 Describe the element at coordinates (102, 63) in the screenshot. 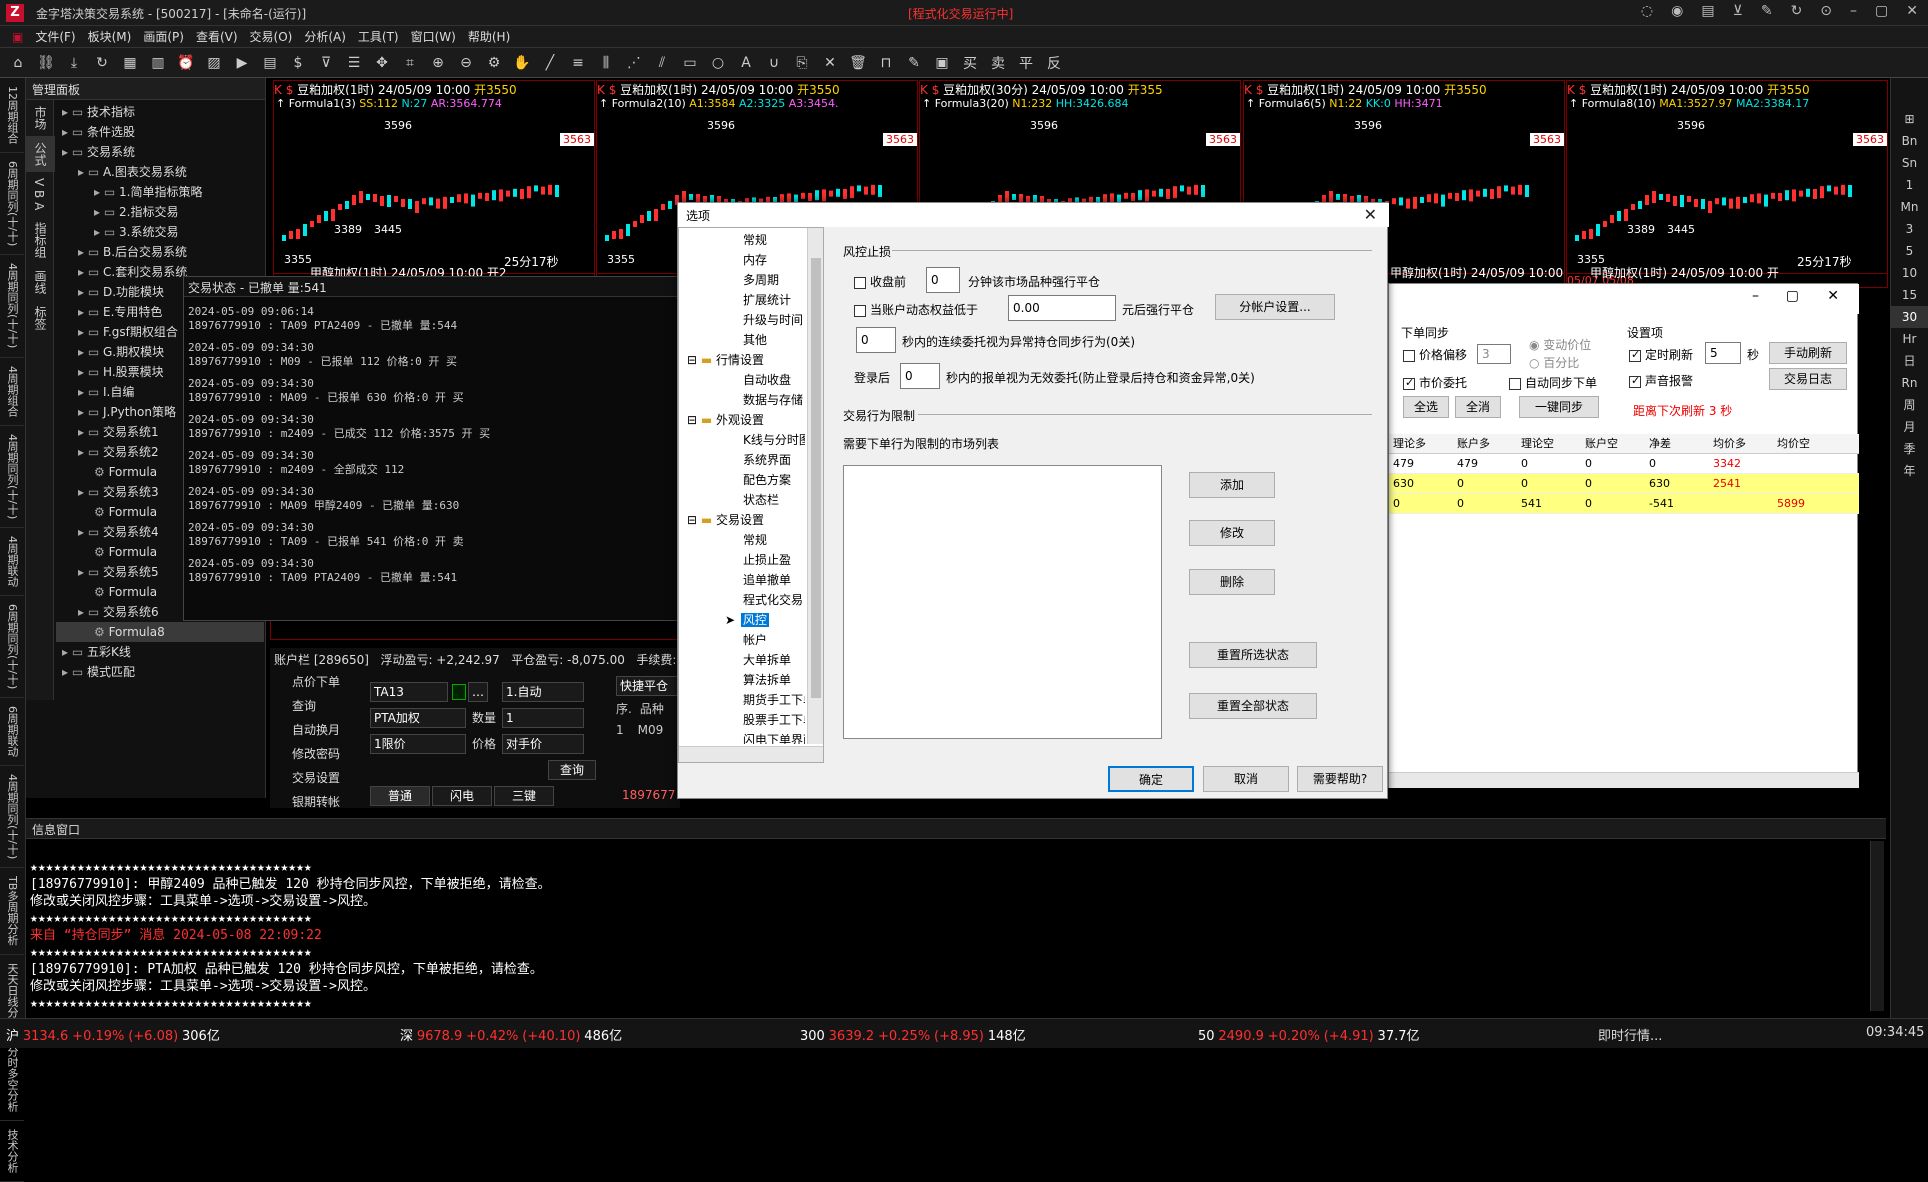

I see `refresh-icon: ↻` at that location.